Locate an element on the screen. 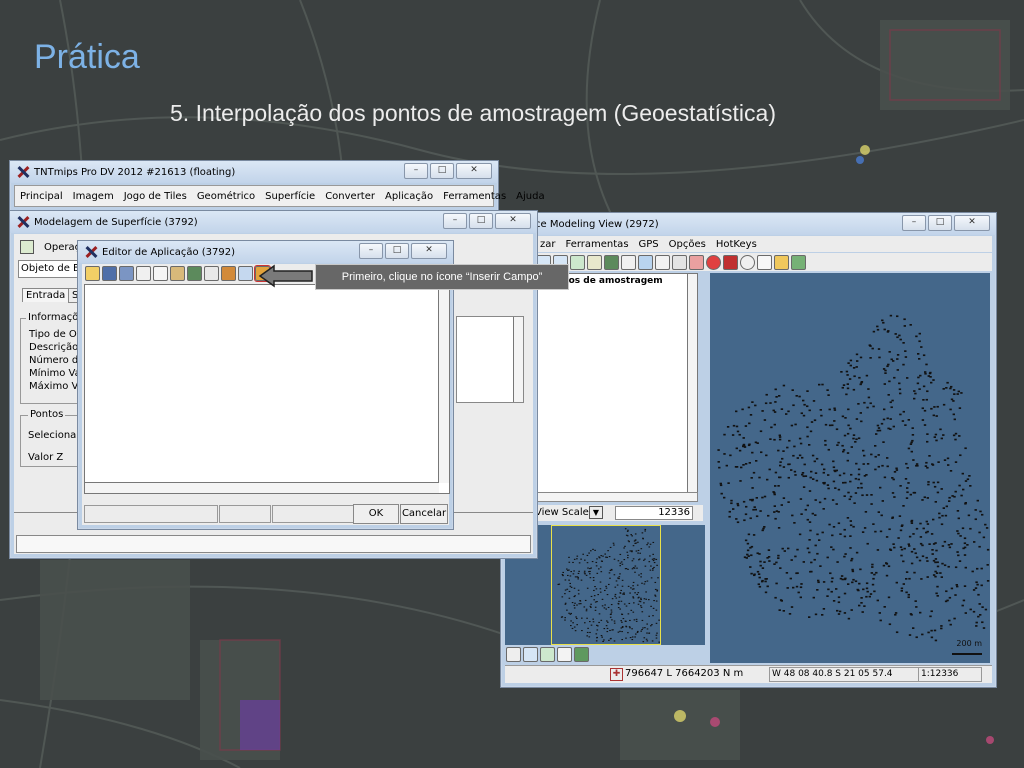 This screenshot has width=1024, height=768. info-text-area is located at coordinates (490, 359).